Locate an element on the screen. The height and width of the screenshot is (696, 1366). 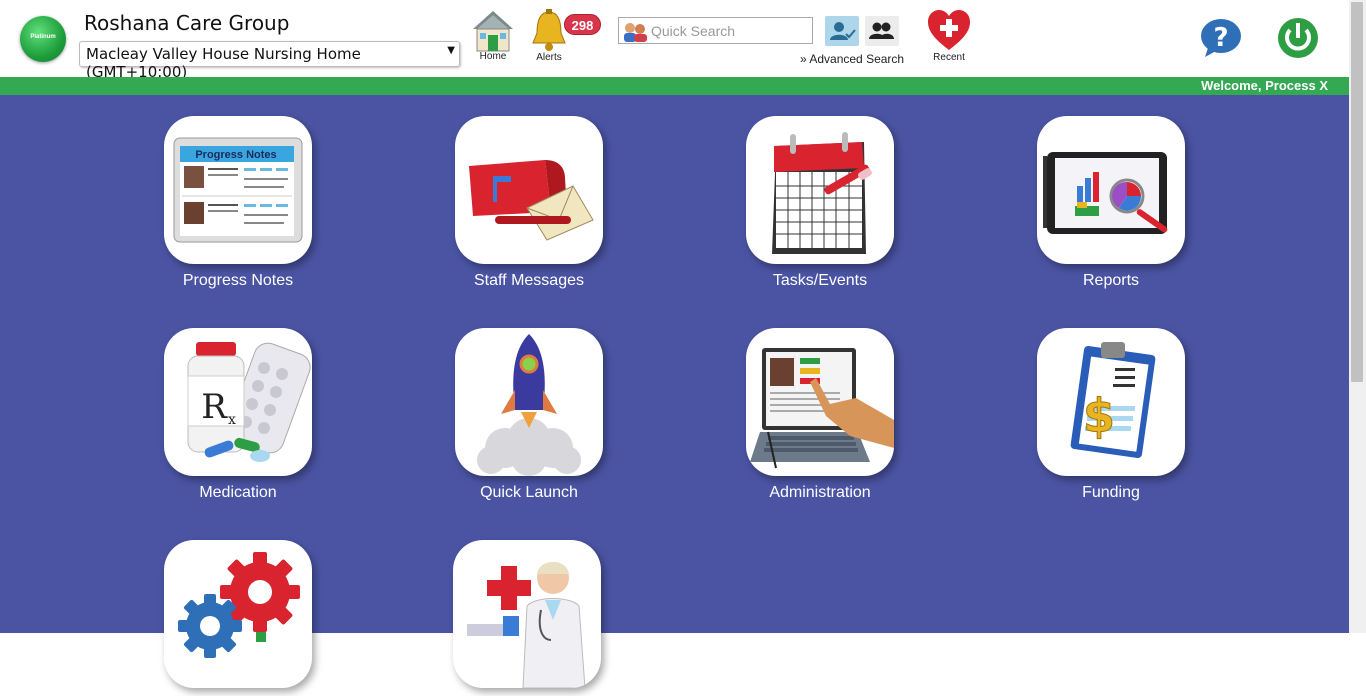
quick-search-input is located at coordinates (728, 30).